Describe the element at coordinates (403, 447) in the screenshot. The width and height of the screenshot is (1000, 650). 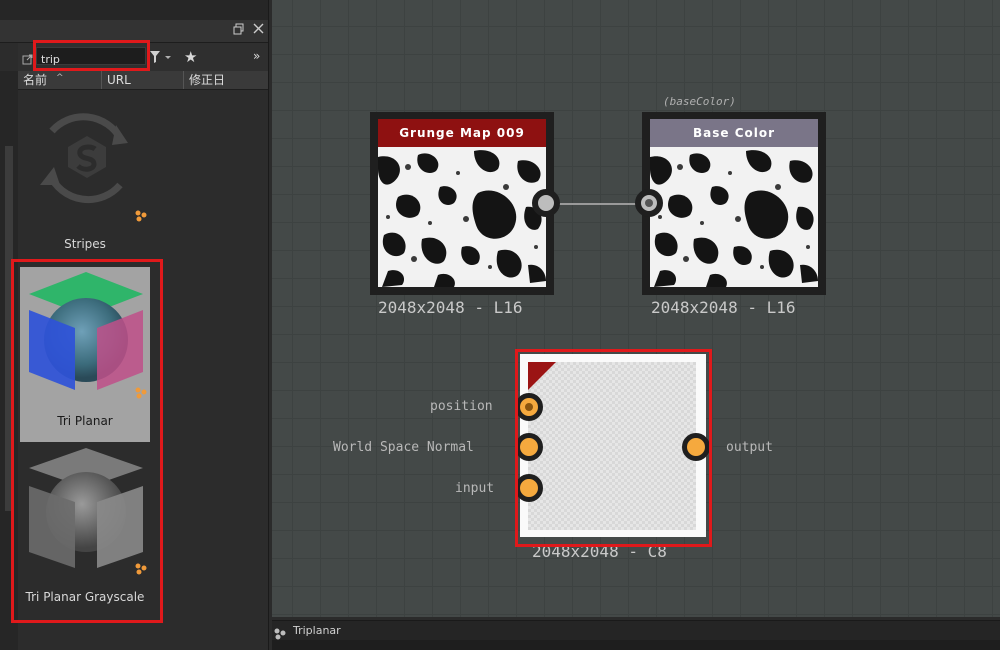
I see `port-label-world-space-normal: World Space Normal` at that location.